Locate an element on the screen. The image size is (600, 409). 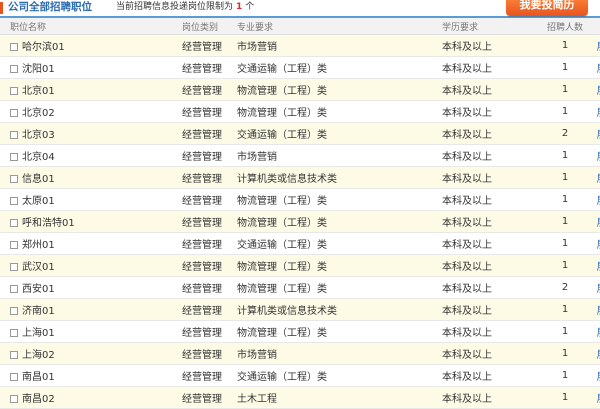
table-row: 上海02 经营管理市场营销本科及以上1 展开↓ is located at coordinates (300, 353).